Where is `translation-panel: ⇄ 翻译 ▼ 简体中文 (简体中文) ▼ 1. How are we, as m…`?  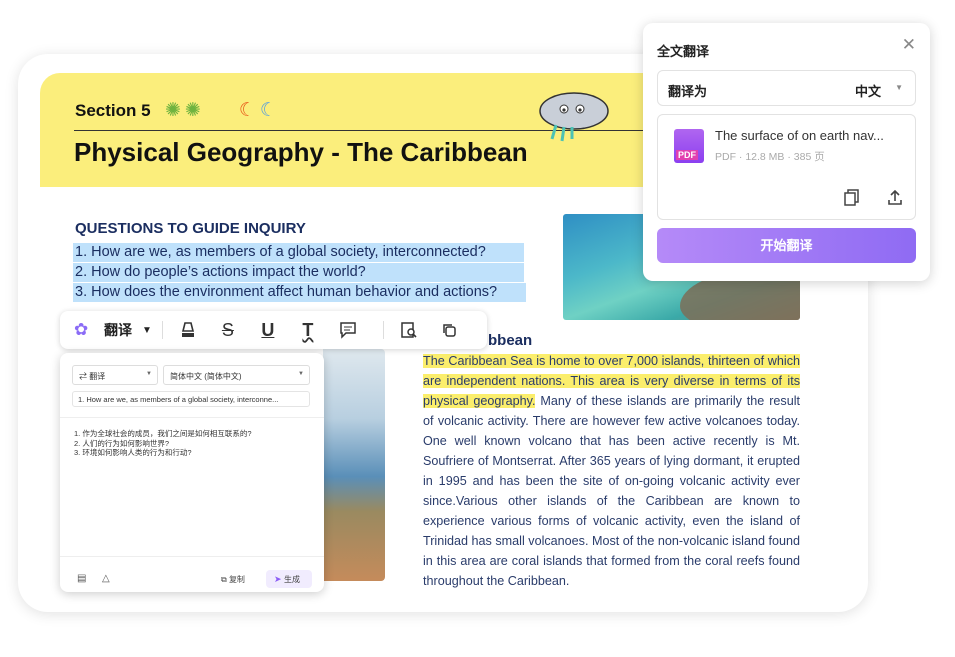 translation-panel: ⇄ 翻译 ▼ 简体中文 (简体中文) ▼ 1. How are we, as m… is located at coordinates (192, 472).